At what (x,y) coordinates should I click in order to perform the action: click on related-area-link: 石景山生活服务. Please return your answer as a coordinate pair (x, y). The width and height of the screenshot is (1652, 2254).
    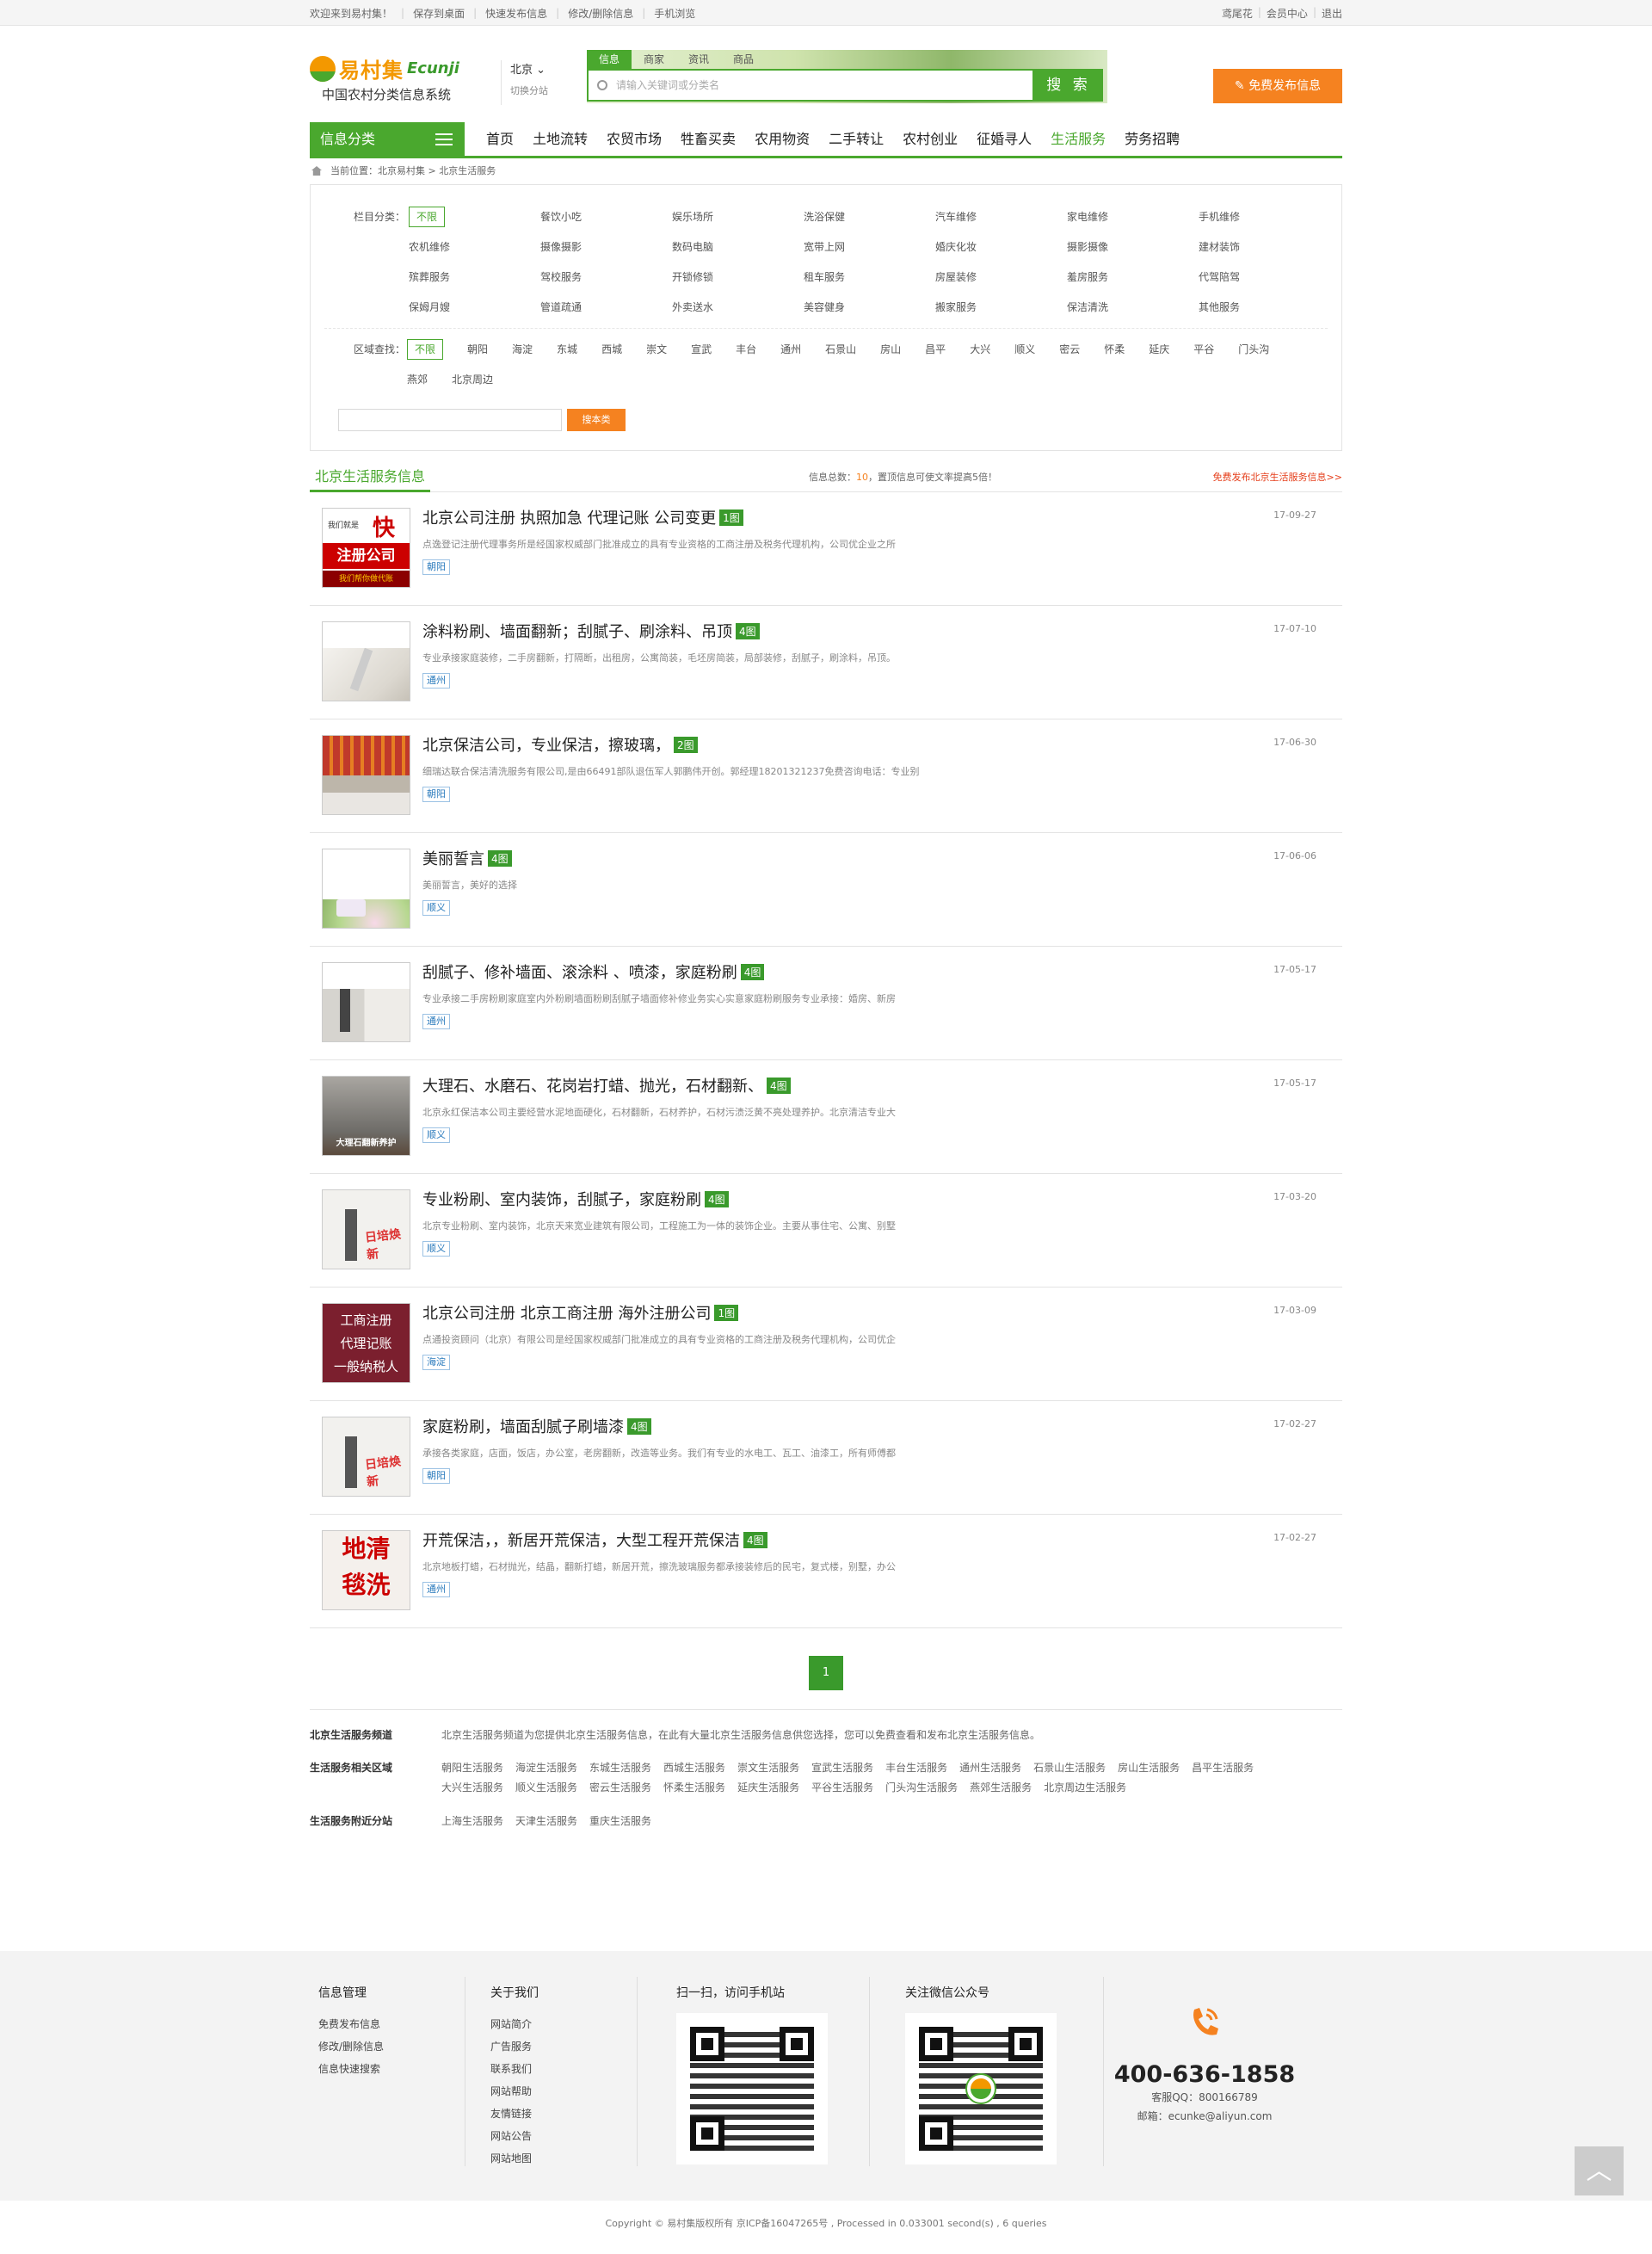
    Looking at the image, I should click on (1069, 1768).